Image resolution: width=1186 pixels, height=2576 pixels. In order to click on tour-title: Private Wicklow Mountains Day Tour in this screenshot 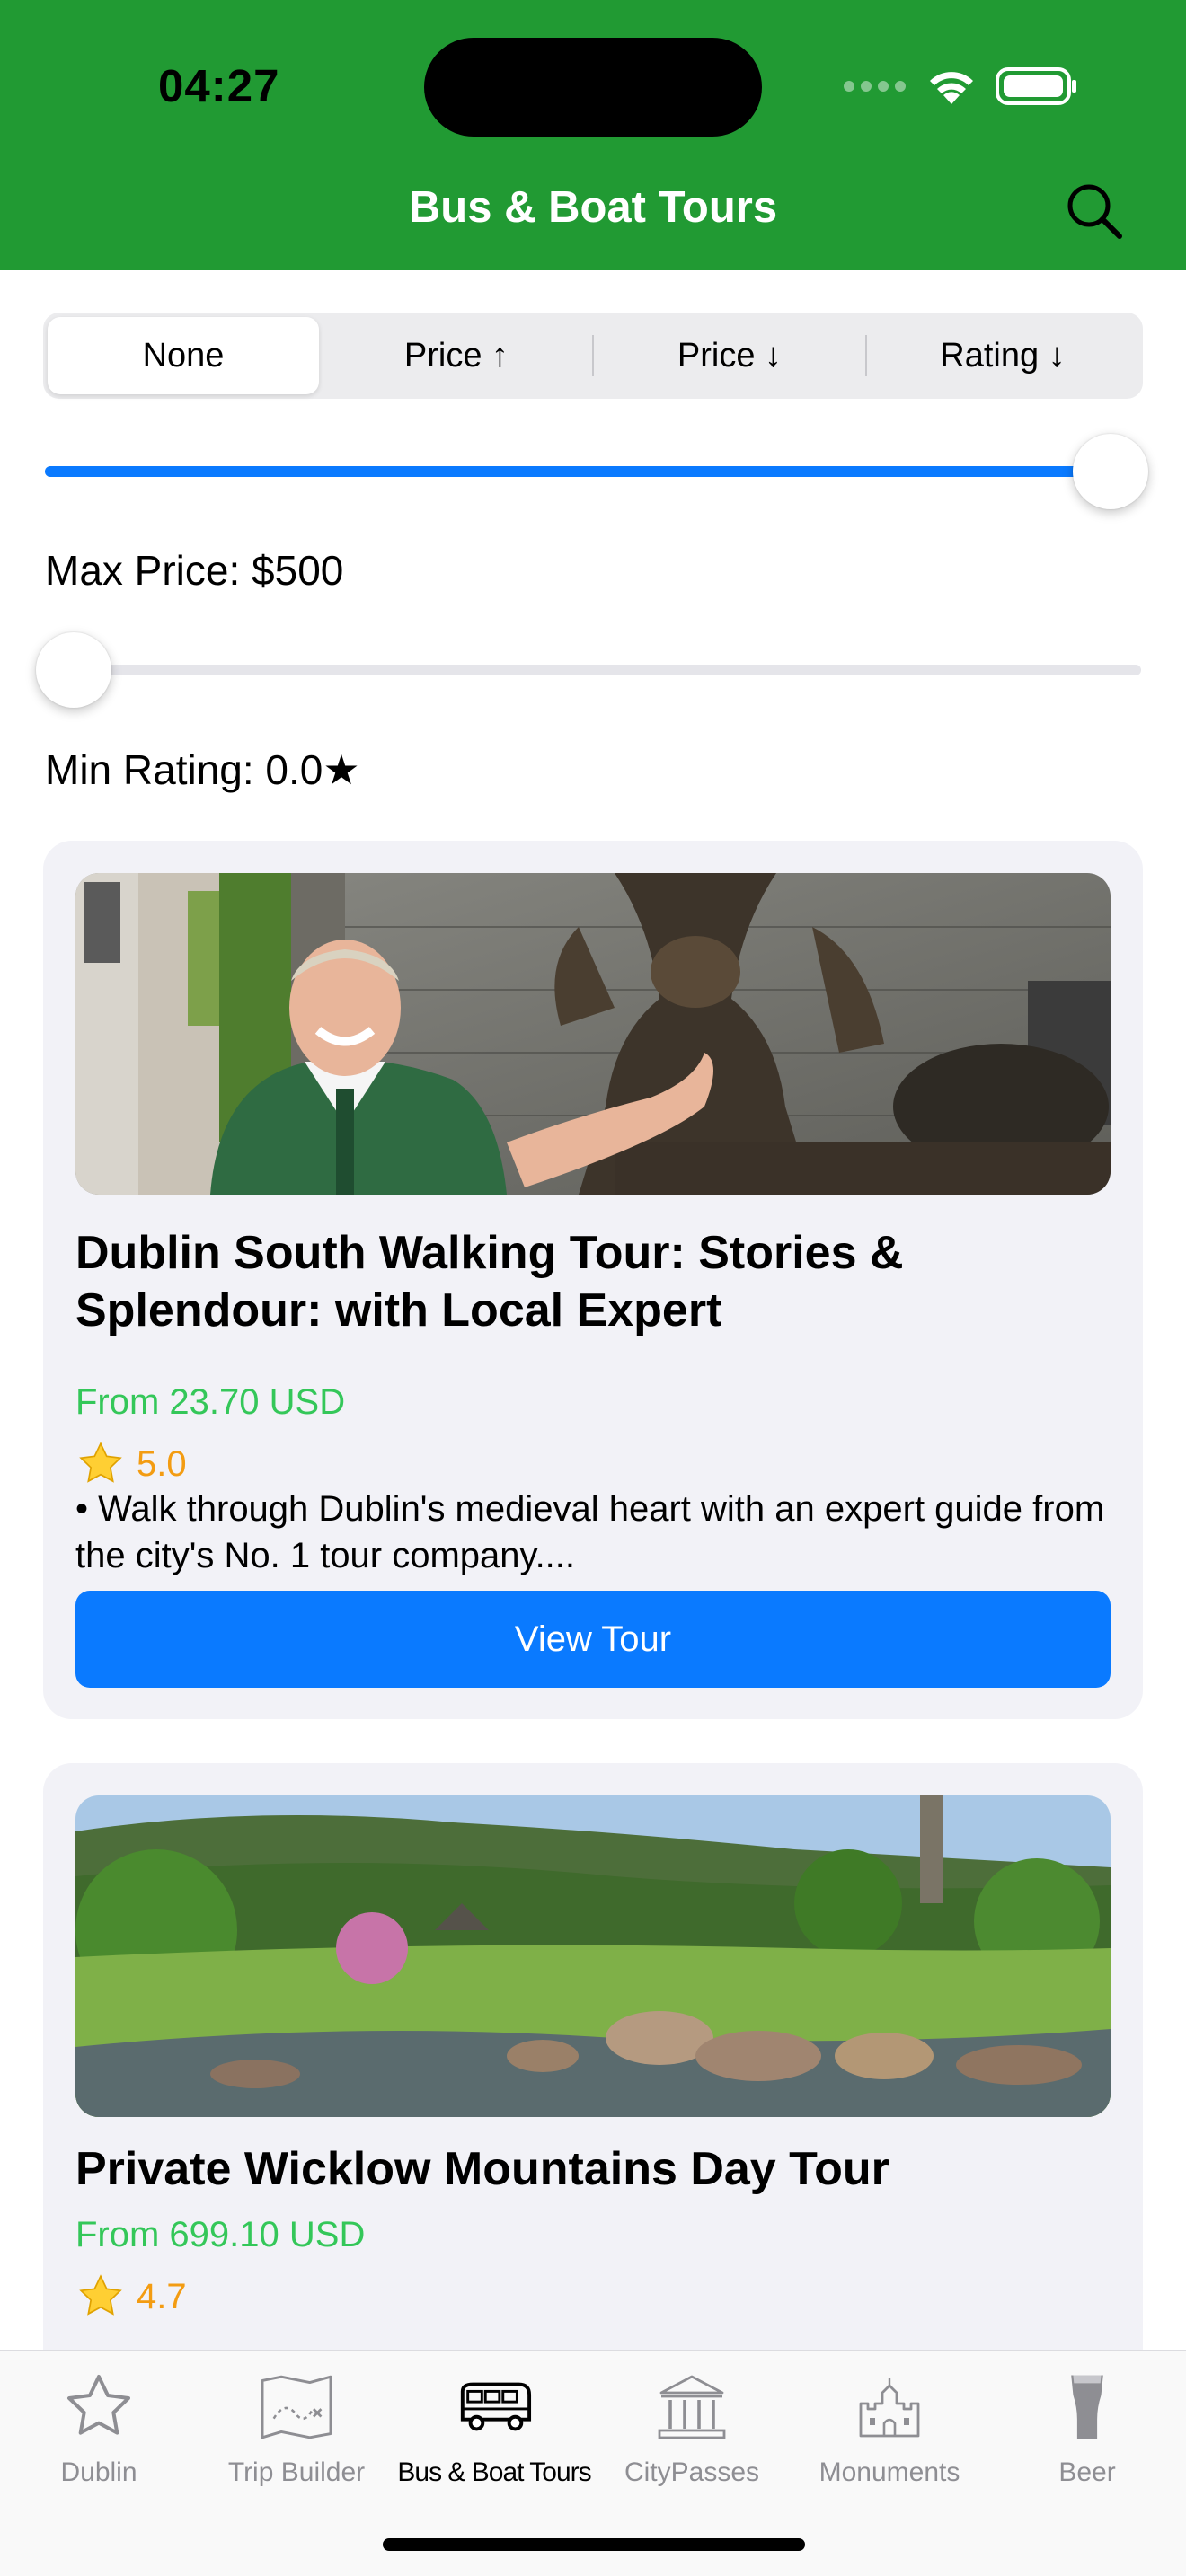, I will do `click(482, 2169)`.